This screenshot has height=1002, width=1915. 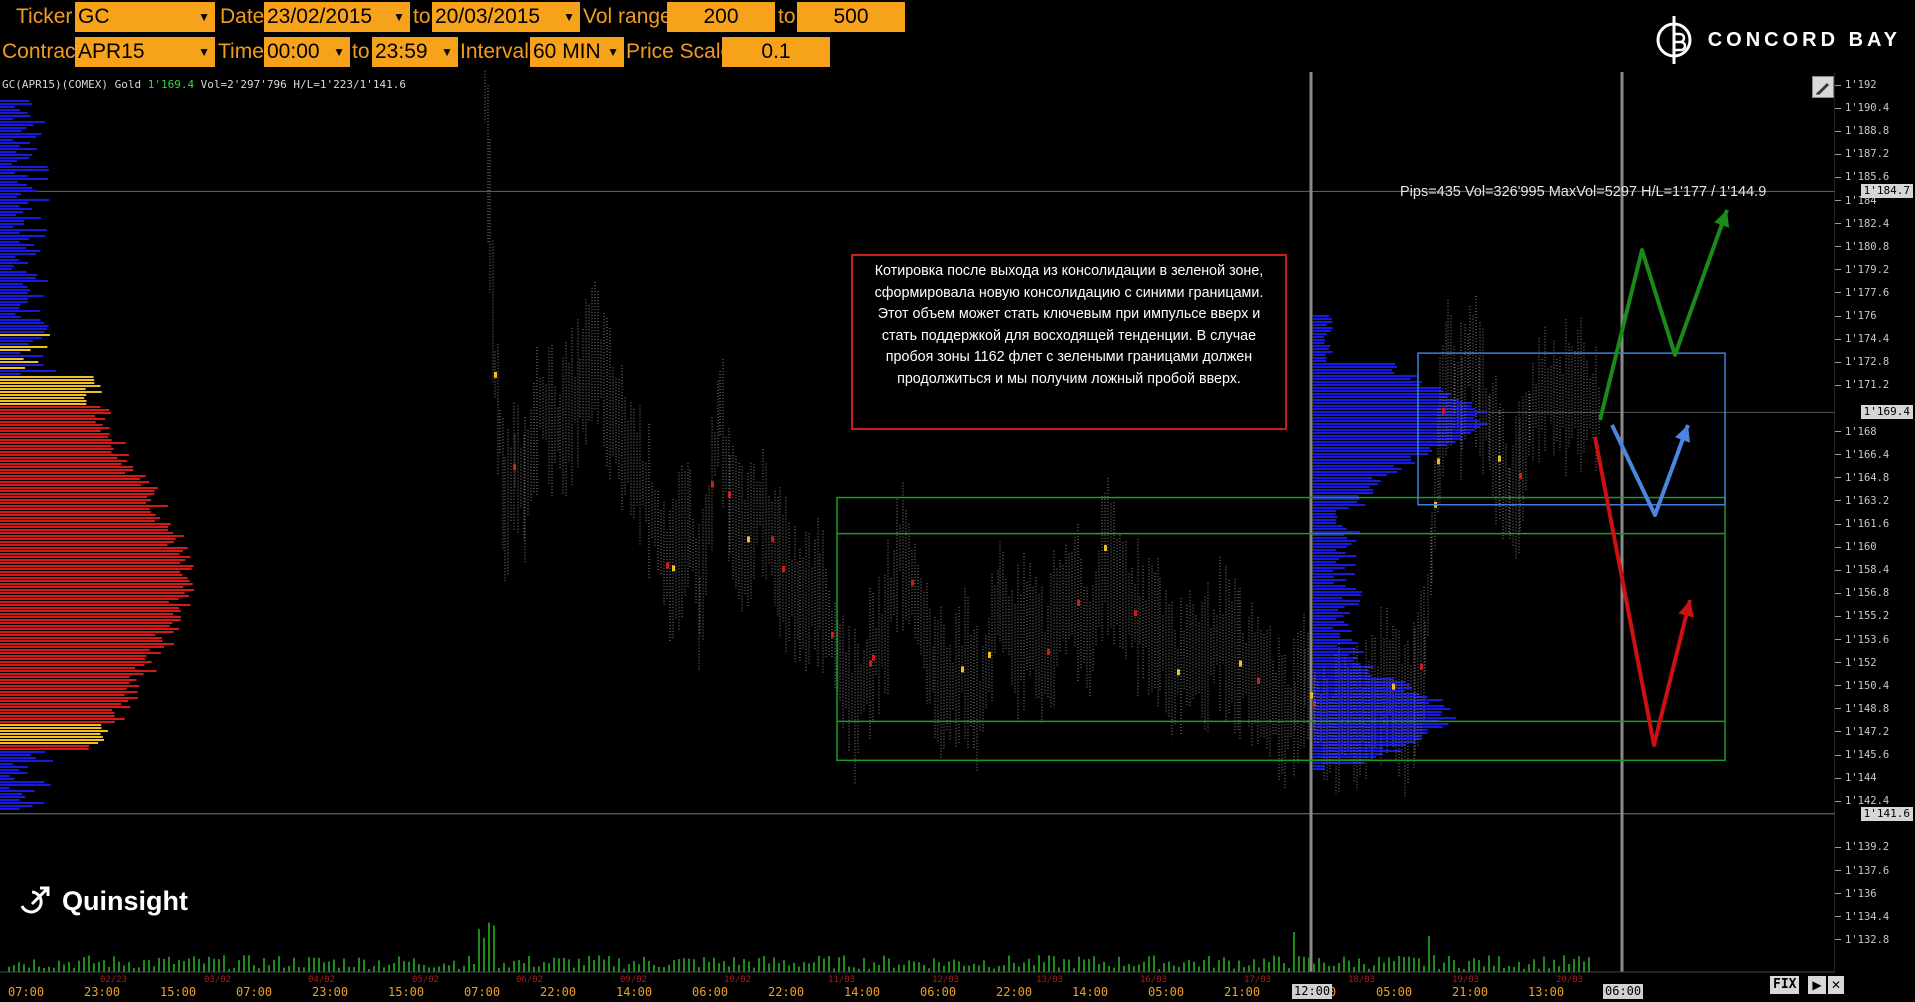 What do you see at coordinates (776, 52) in the screenshot?
I see `price-scale-input: 0.1` at bounding box center [776, 52].